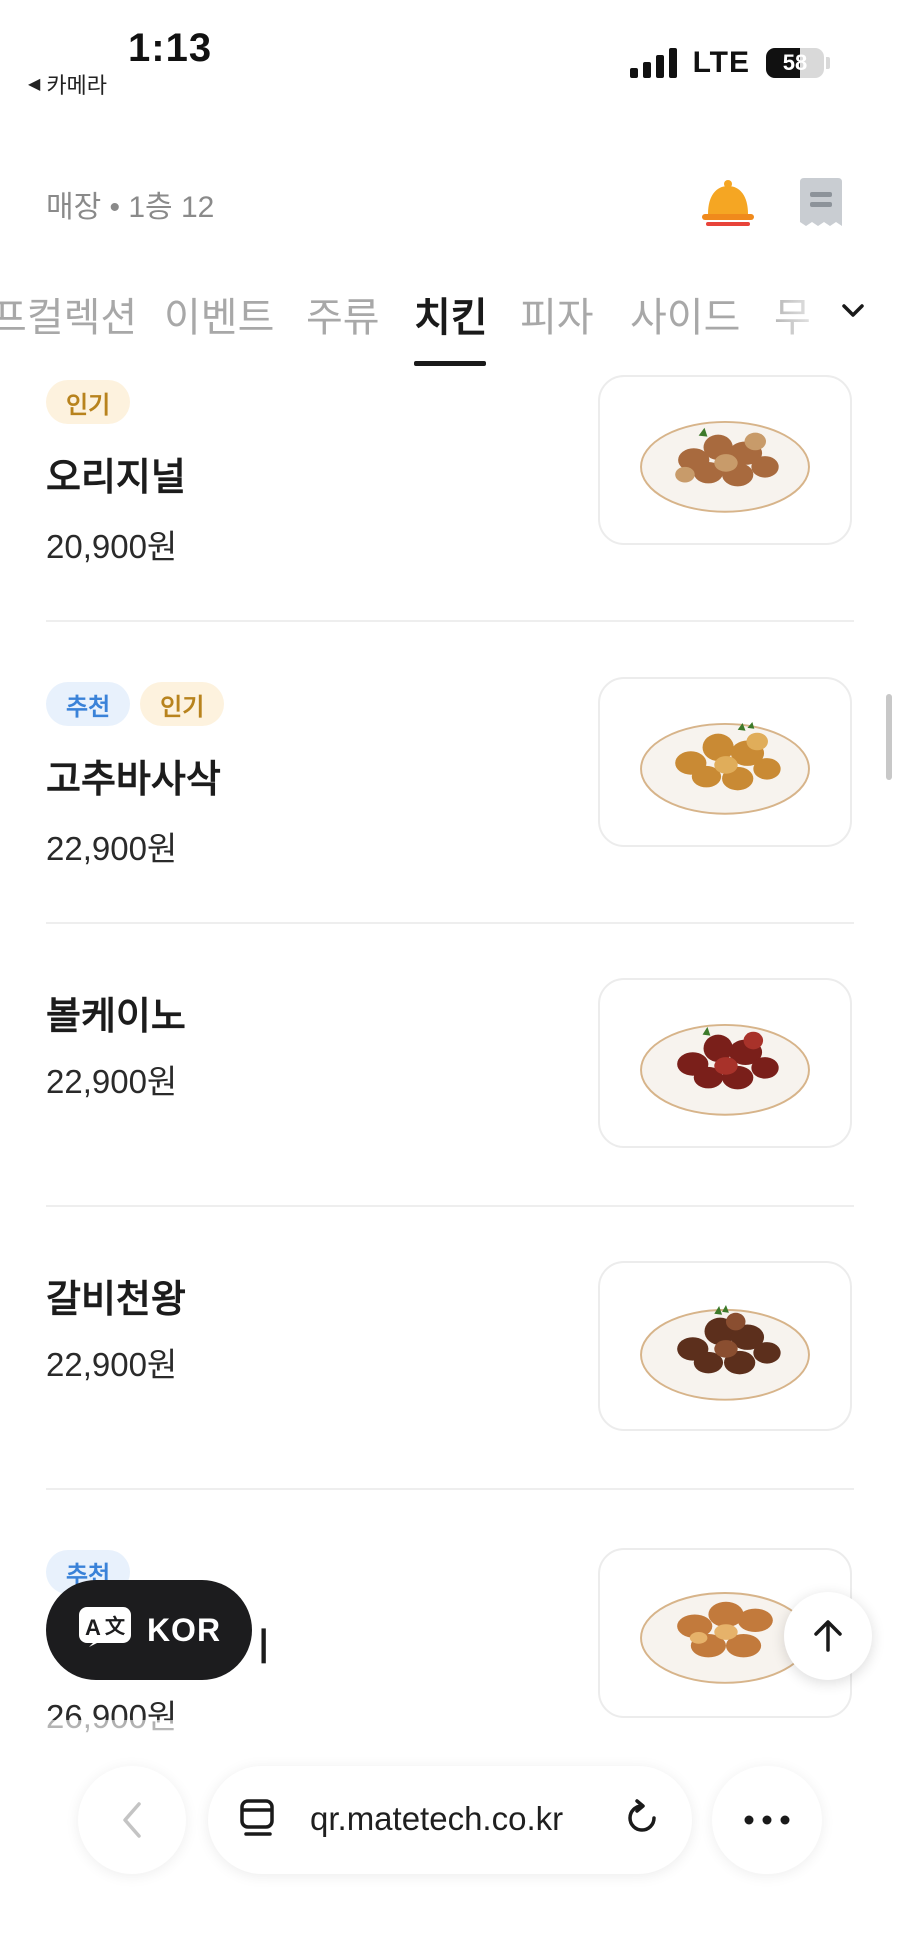  What do you see at coordinates (728, 202) in the screenshot?
I see `bell-icon` at bounding box center [728, 202].